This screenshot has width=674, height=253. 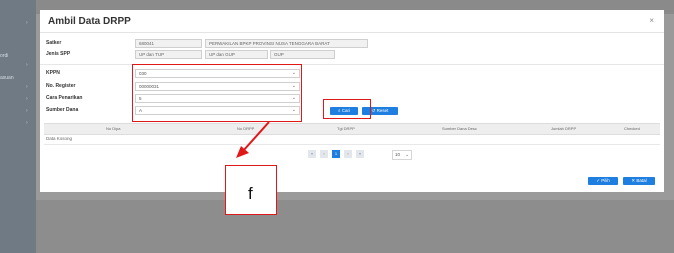 I want to click on annotation-callout: f, so click(x=251, y=190).